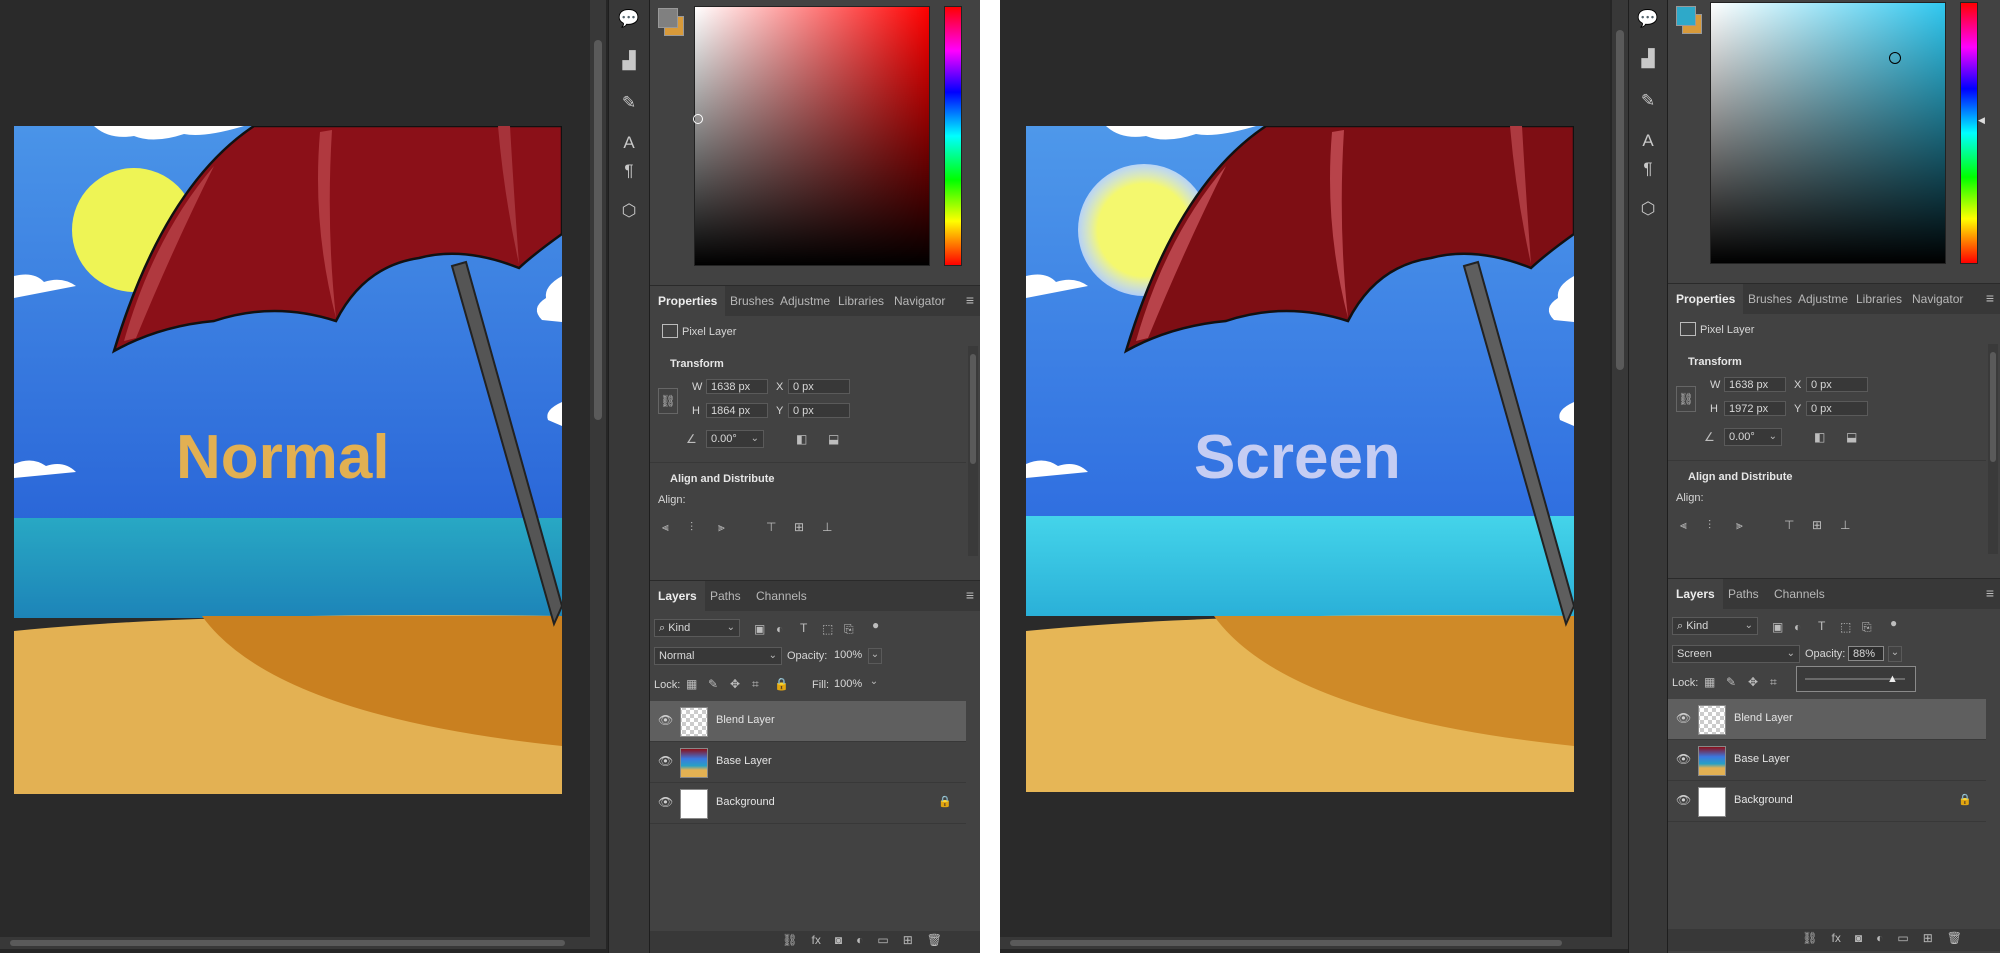 The width and height of the screenshot is (2000, 953). I want to click on add-mask-icon: ◙, so click(838, 940).